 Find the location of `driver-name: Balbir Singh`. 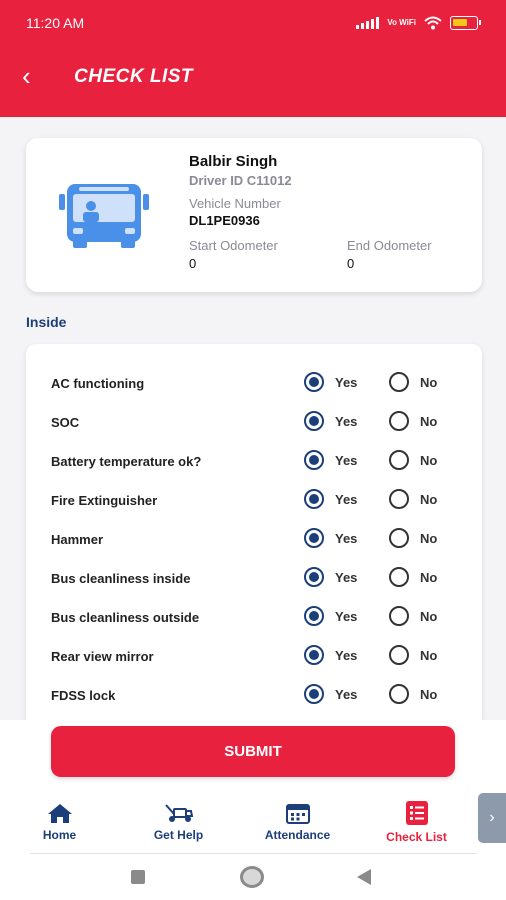

driver-name: Balbir Singh is located at coordinates (233, 161).